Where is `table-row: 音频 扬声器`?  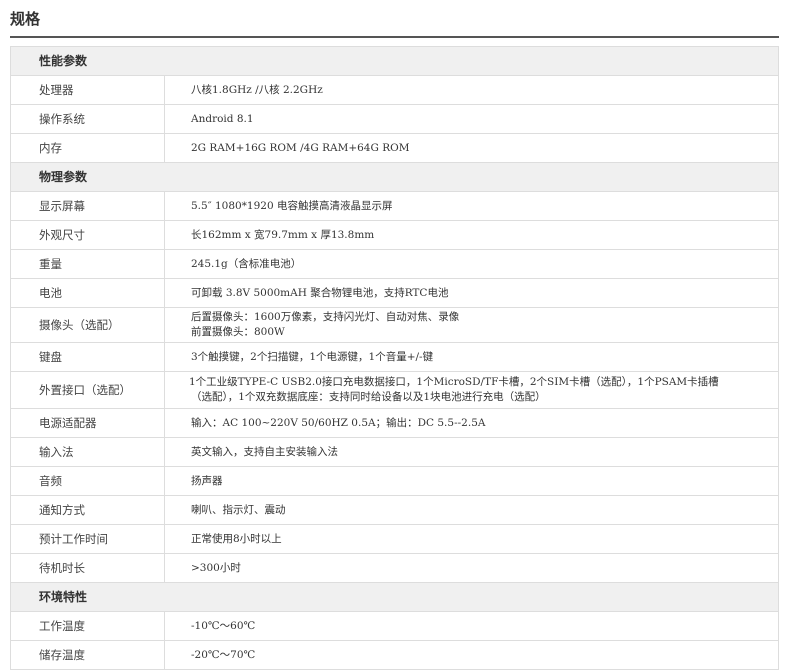
table-row: 音频 扬声器 is located at coordinates (394, 481).